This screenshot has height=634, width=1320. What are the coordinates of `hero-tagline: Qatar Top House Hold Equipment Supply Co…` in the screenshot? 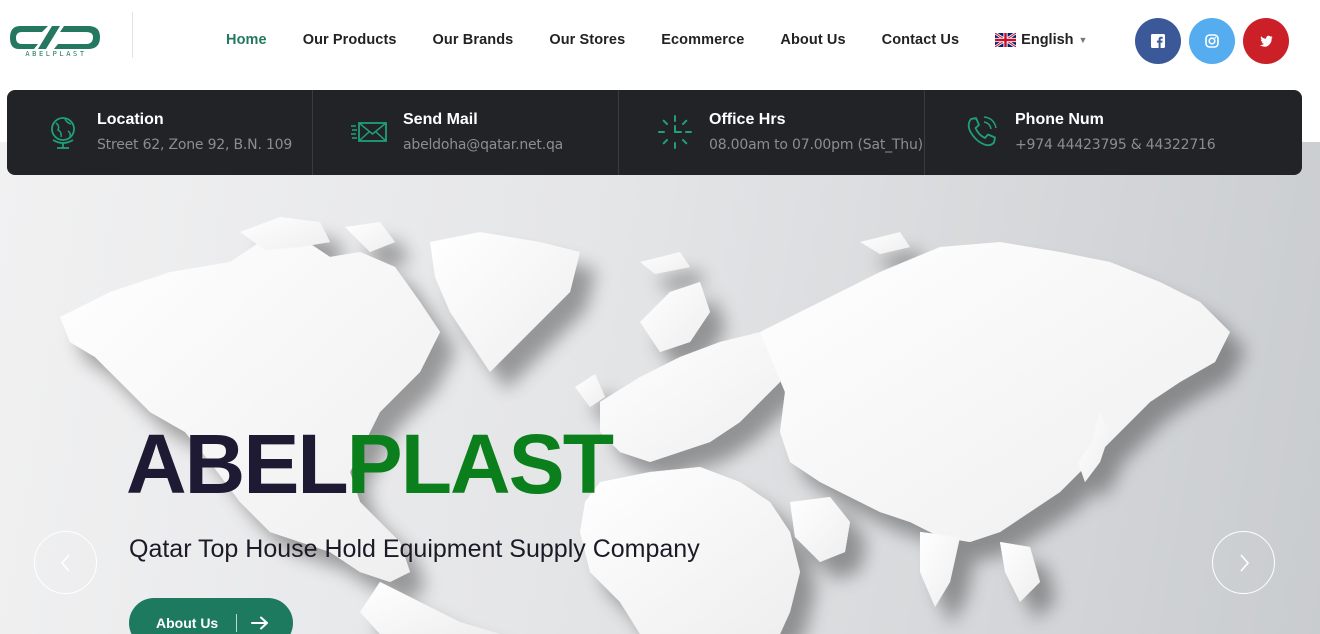 It's located at (414, 549).